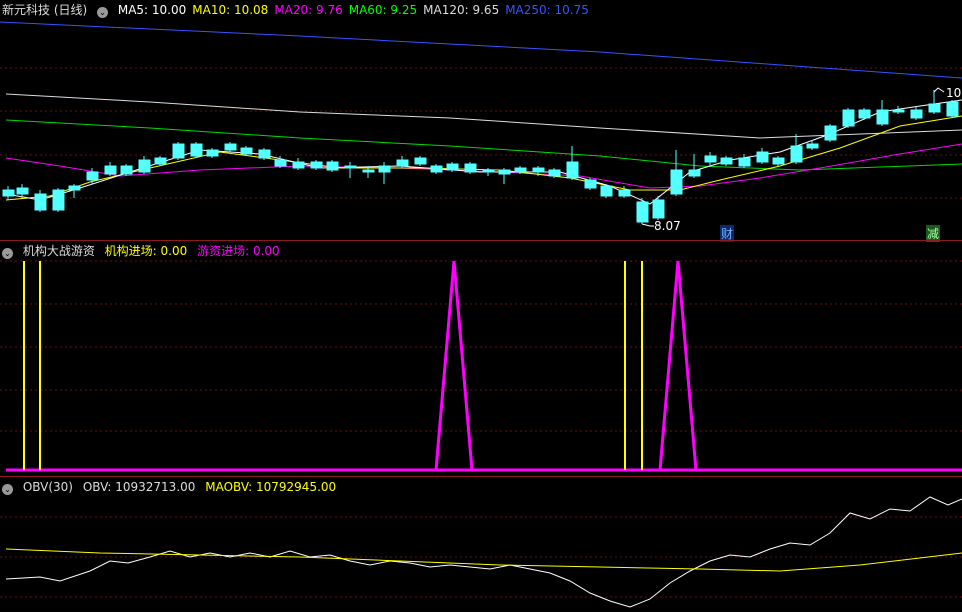  I want to click on ma120-line, so click(483, 116).